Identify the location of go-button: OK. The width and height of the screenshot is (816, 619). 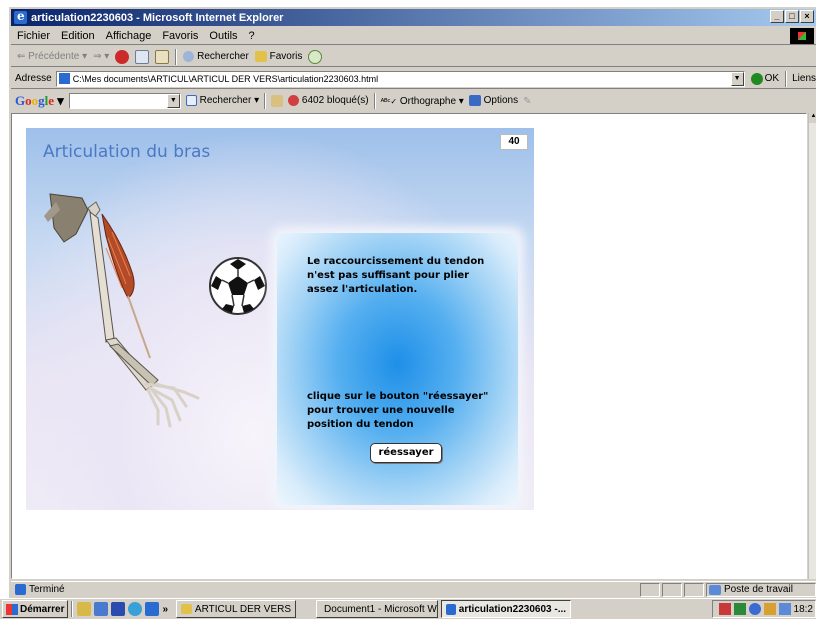
(765, 78).